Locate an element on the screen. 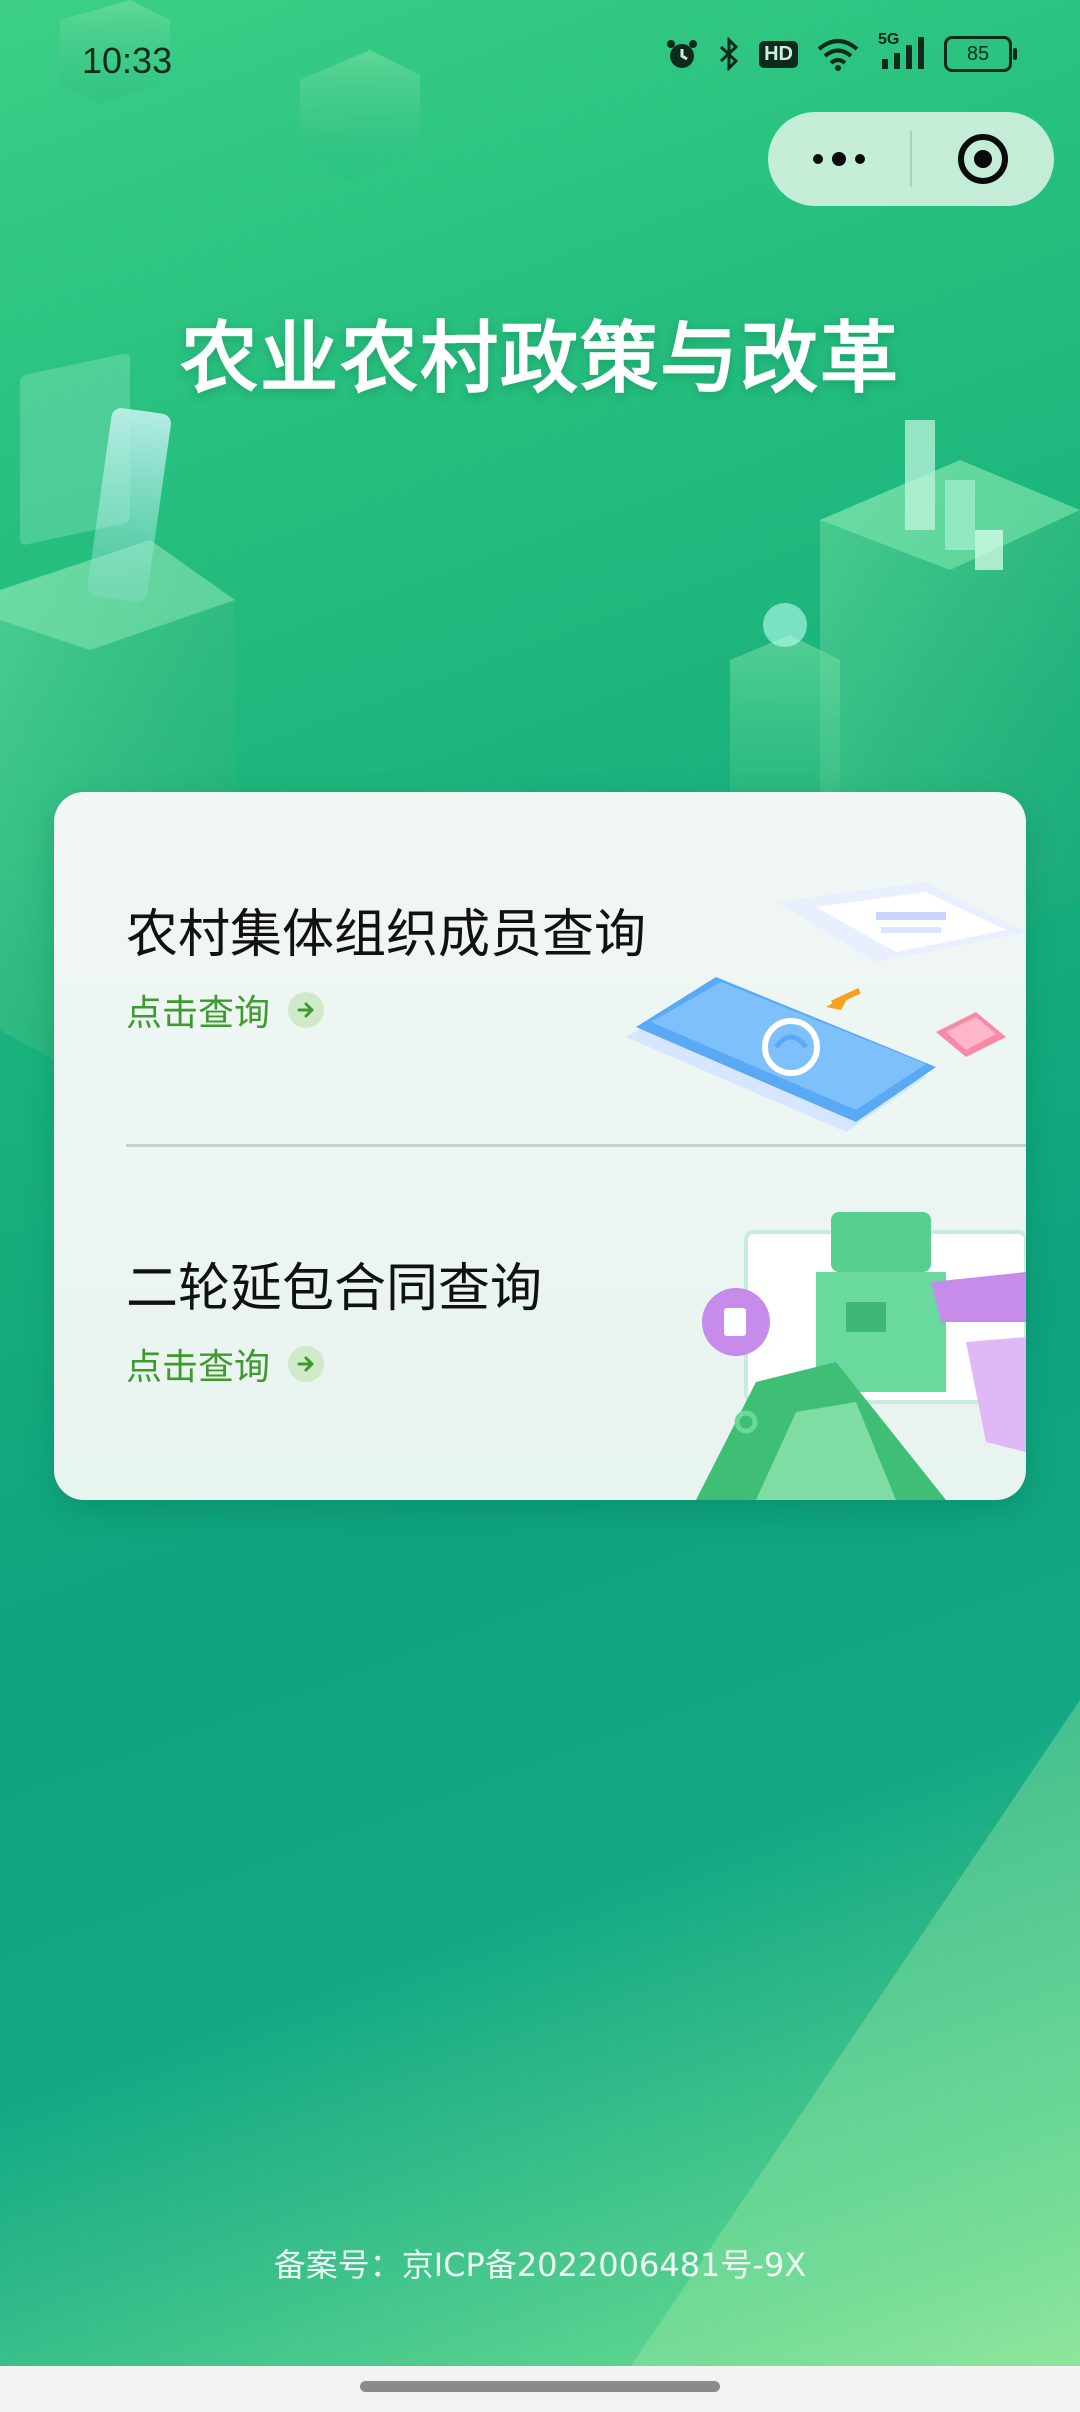 The image size is (1080, 2412). contract-documents-illustration is located at coordinates (861, 1356).